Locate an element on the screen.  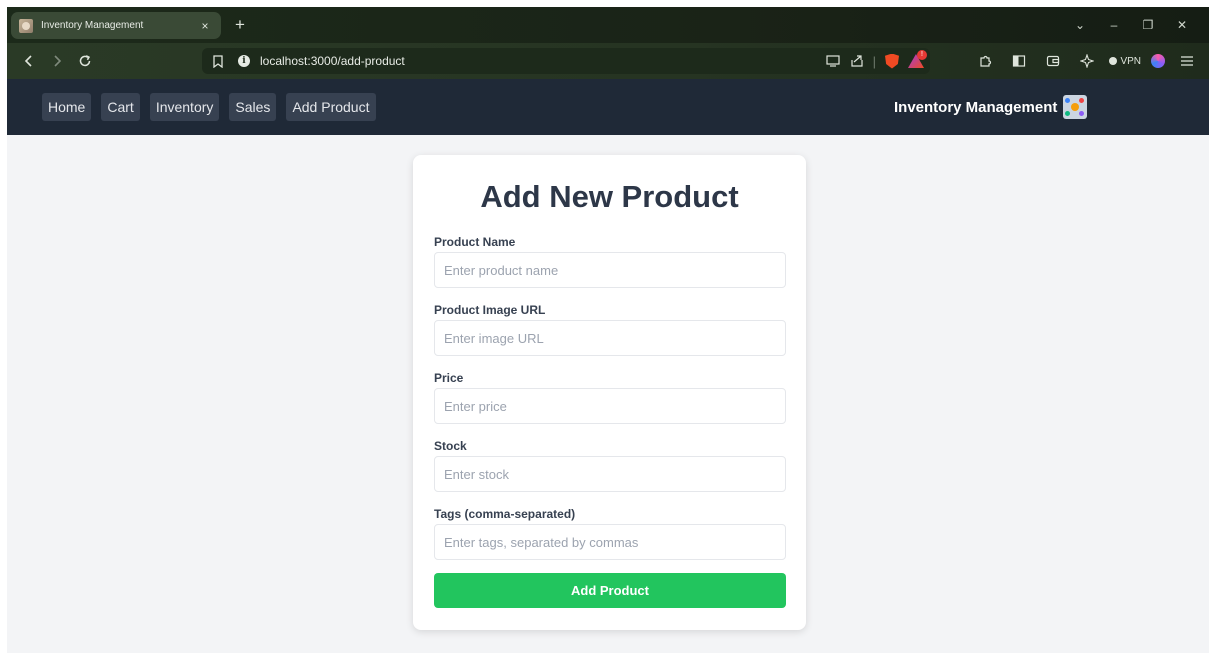
tags-field: Tags (comma-separated) is located at coordinates (610, 533).